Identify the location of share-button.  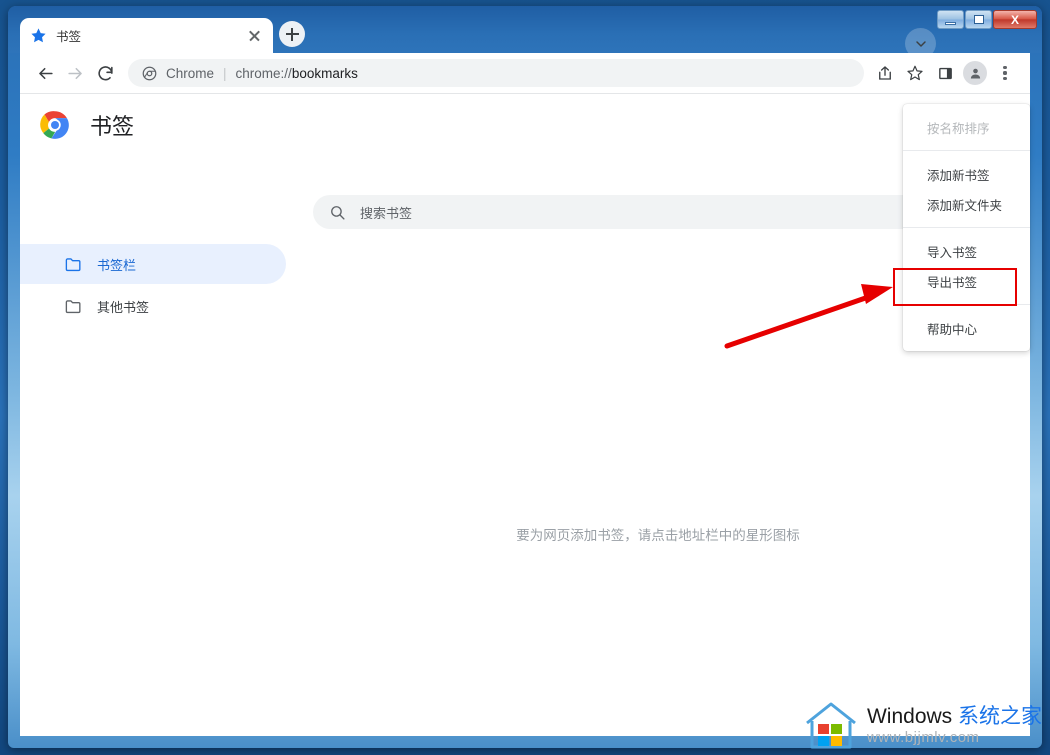
(885, 73).